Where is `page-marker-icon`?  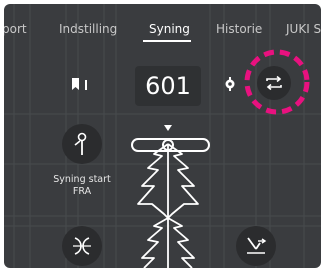 page-marker-icon is located at coordinates (80, 84).